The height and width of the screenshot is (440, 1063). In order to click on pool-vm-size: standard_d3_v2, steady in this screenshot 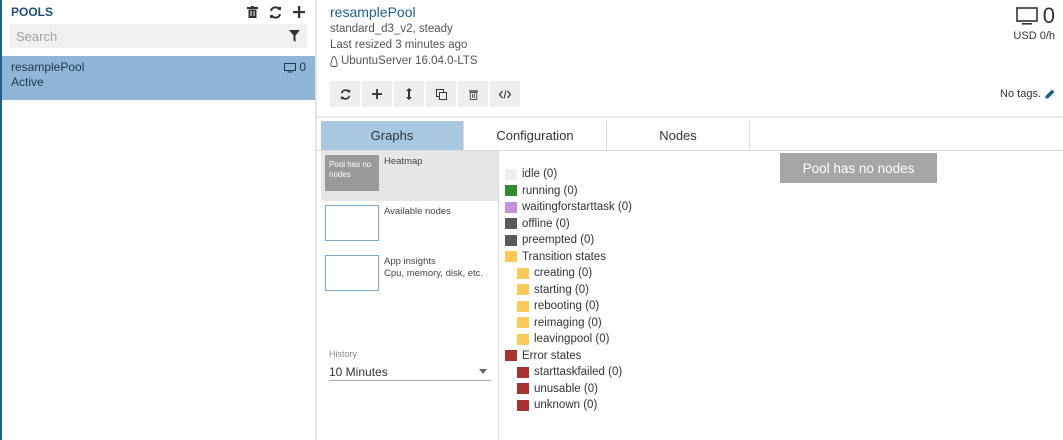, I will do `click(391, 29)`.